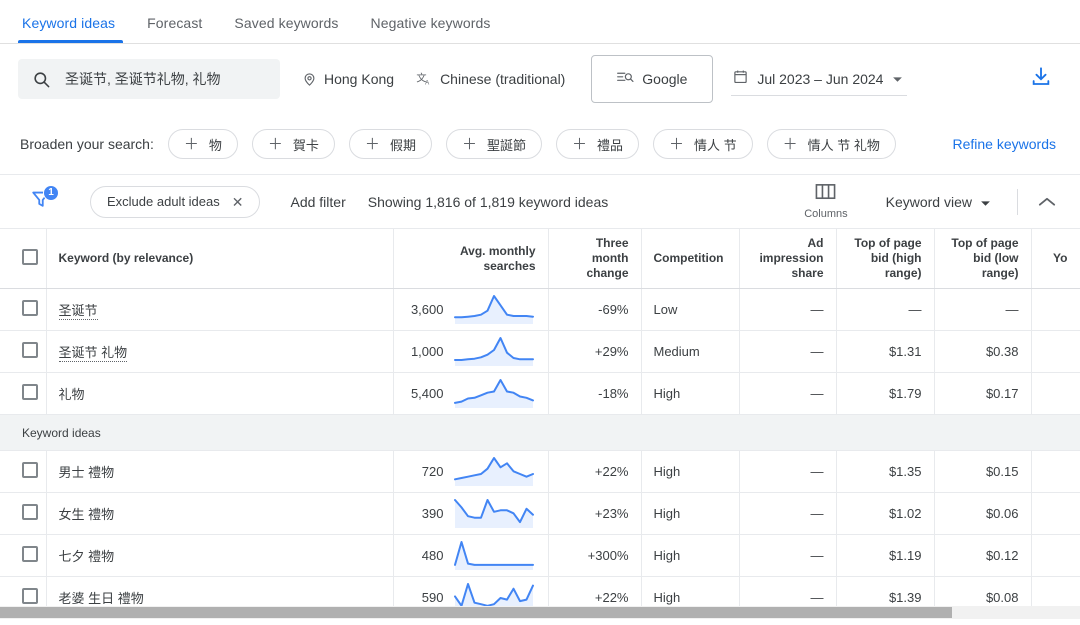 The image size is (1080, 625). Describe the element at coordinates (427, 393) in the screenshot. I see `avg-searches-value: 5,400` at that location.